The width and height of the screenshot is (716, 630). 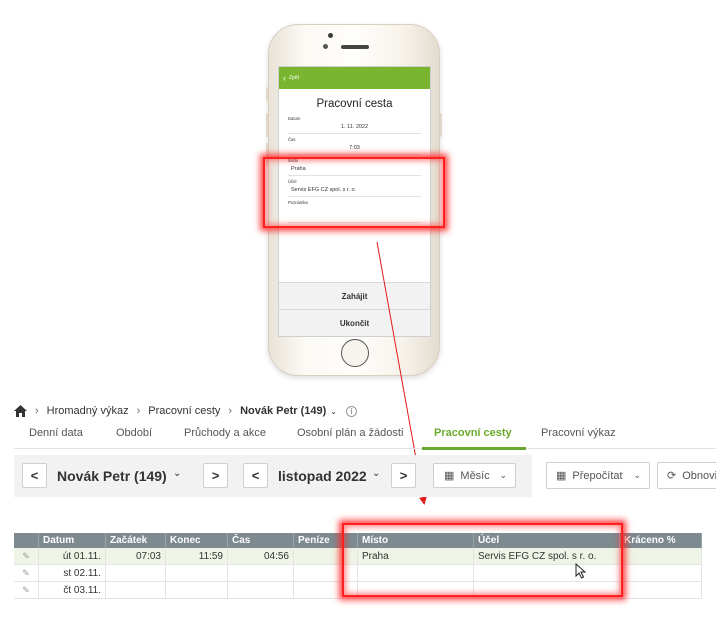 I want to click on refresh-label: Obnovit, so click(x=699, y=475).